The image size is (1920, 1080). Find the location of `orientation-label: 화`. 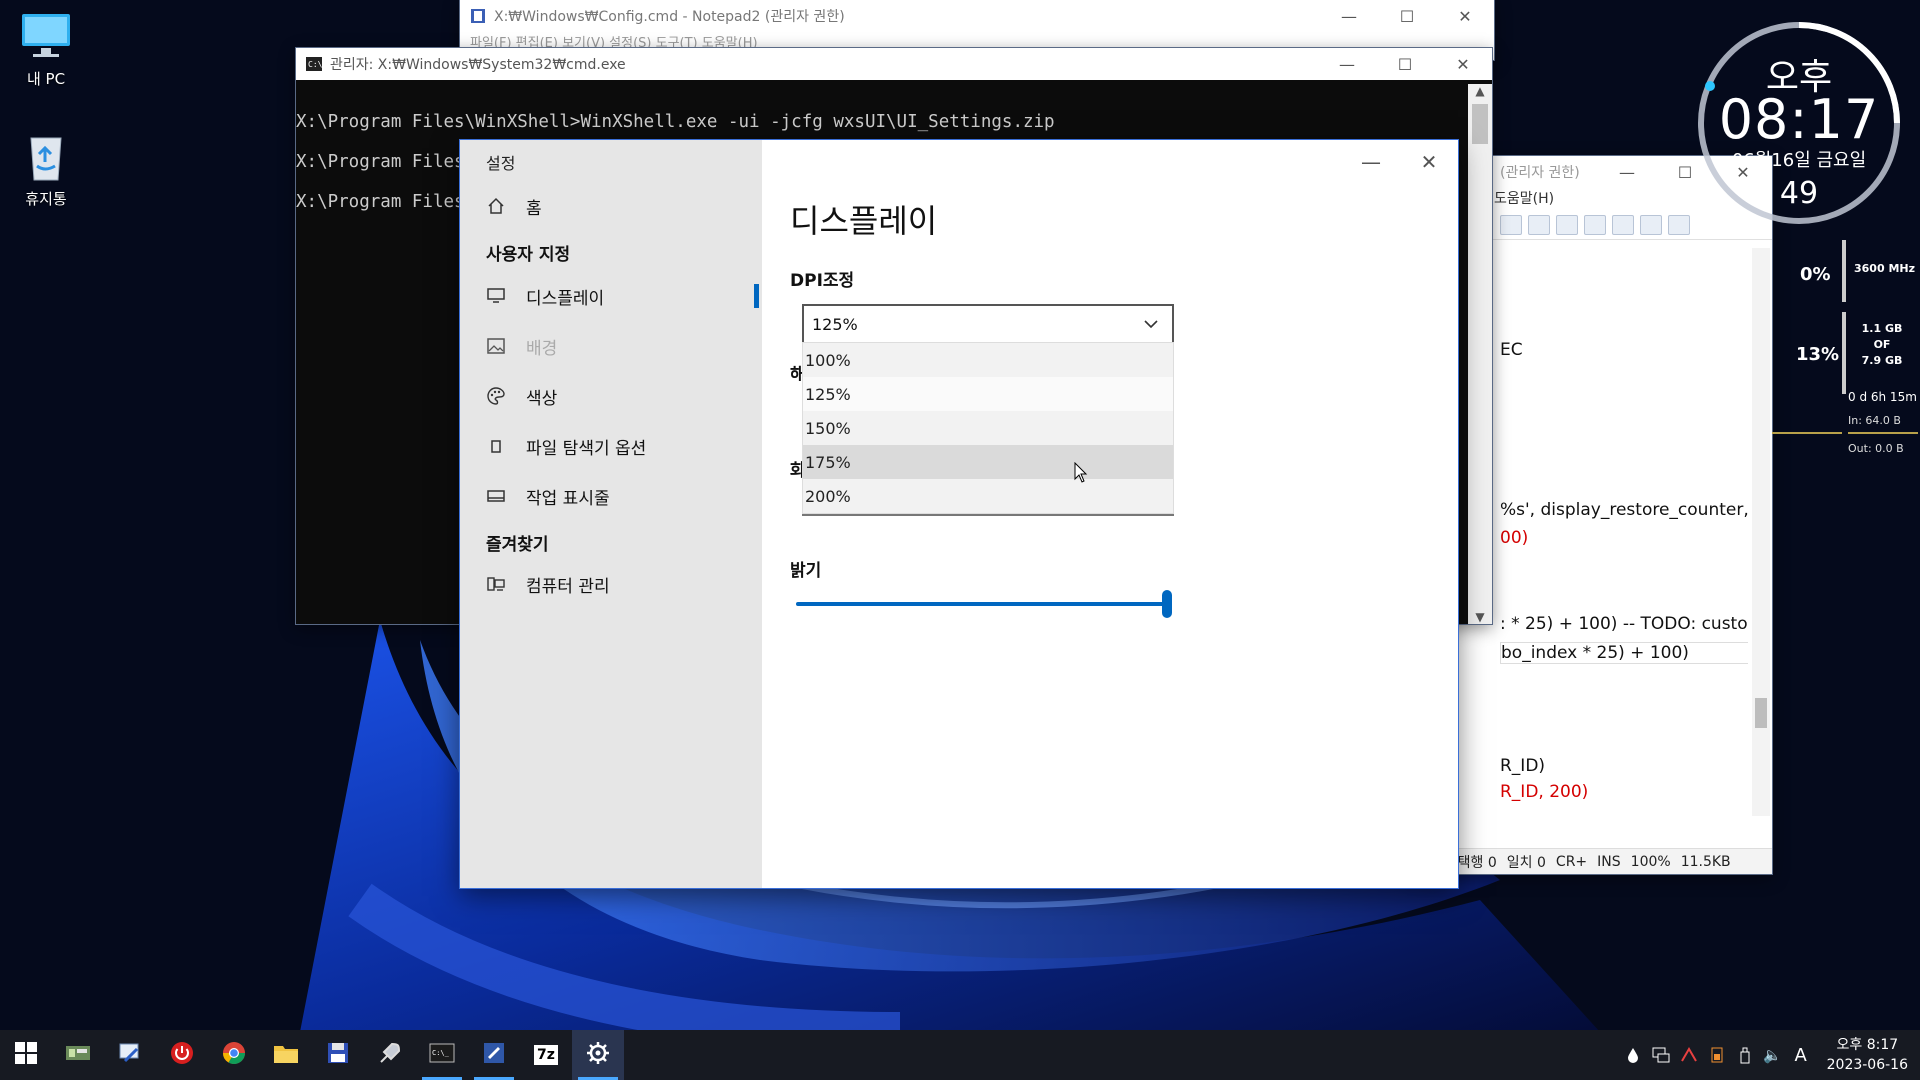

orientation-label: 화 is located at coordinates (796, 471).